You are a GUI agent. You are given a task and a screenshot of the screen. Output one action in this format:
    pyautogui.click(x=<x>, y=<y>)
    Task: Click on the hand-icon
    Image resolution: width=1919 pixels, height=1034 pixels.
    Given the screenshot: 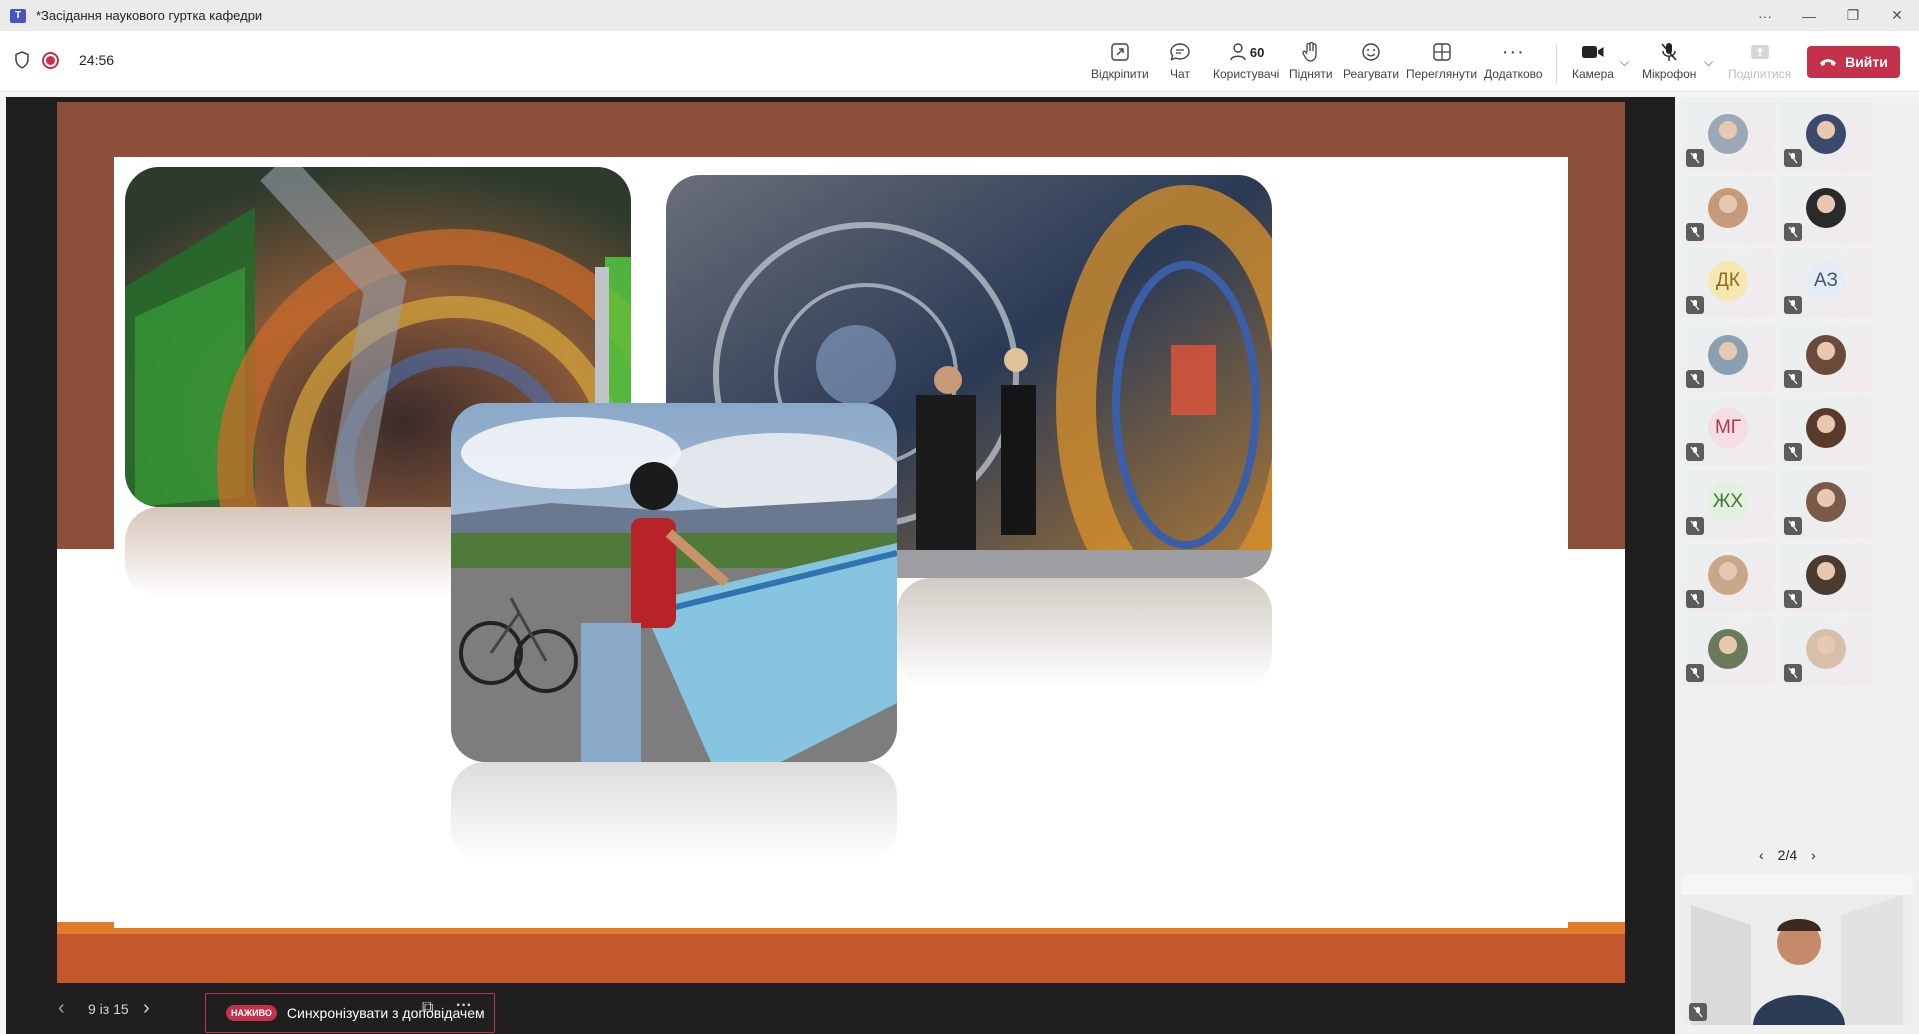 What is the action you would take?
    pyautogui.click(x=1309, y=51)
    